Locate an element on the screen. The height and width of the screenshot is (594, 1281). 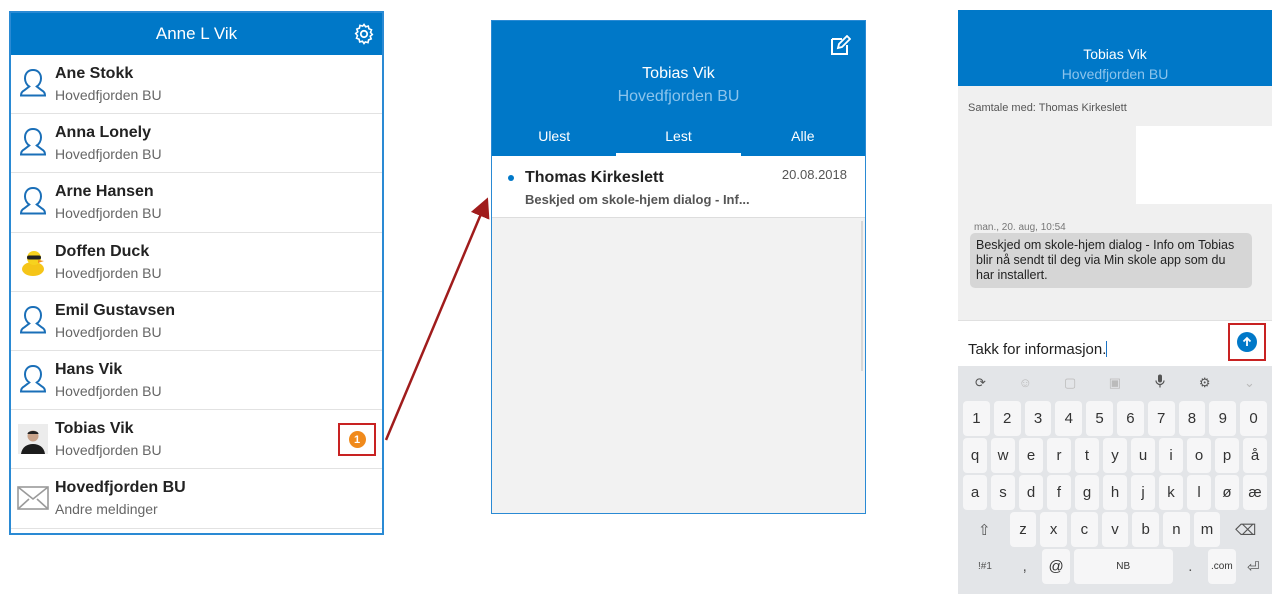
key: d is located at coordinates (1031, 492).